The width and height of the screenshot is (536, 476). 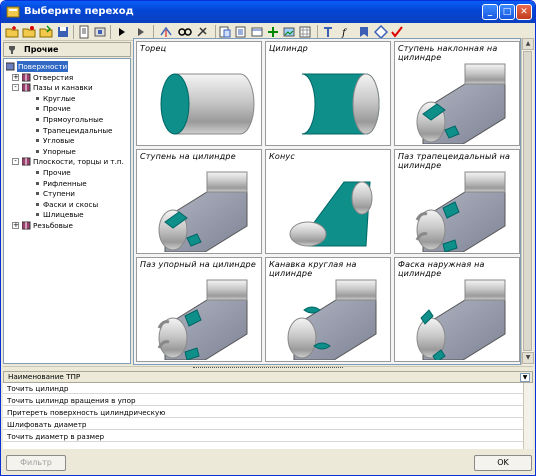 What do you see at coordinates (207, 104) in the screenshot?
I see `cylinder-end-image` at bounding box center [207, 104].